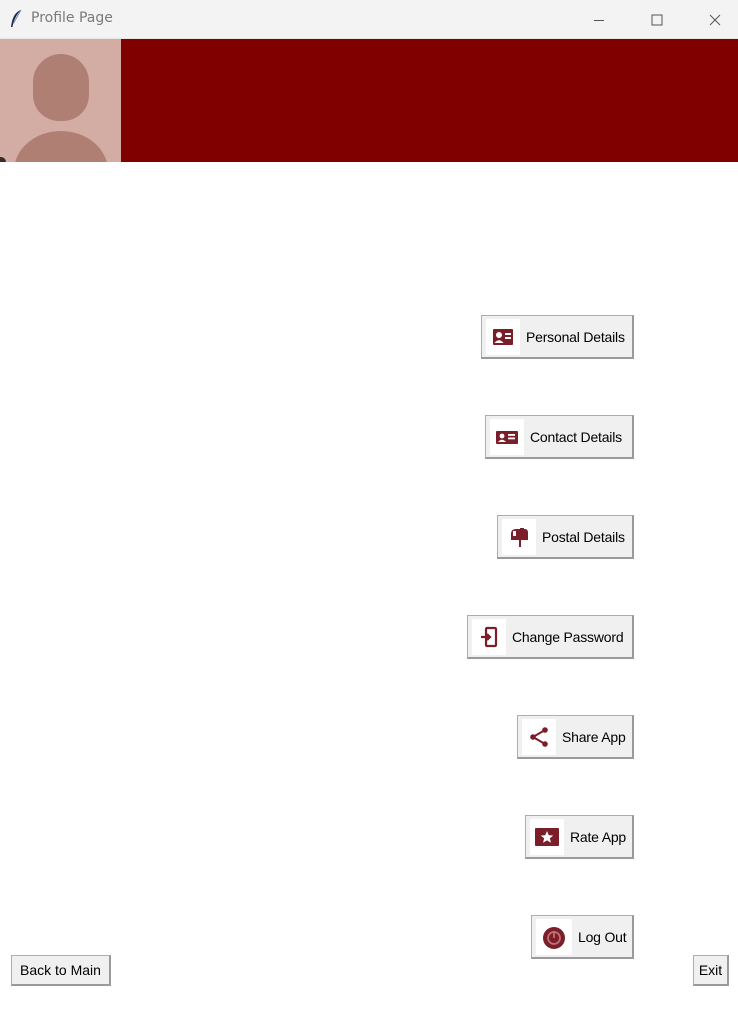  Describe the element at coordinates (61, 146) in the screenshot. I see `avatar-body` at that location.